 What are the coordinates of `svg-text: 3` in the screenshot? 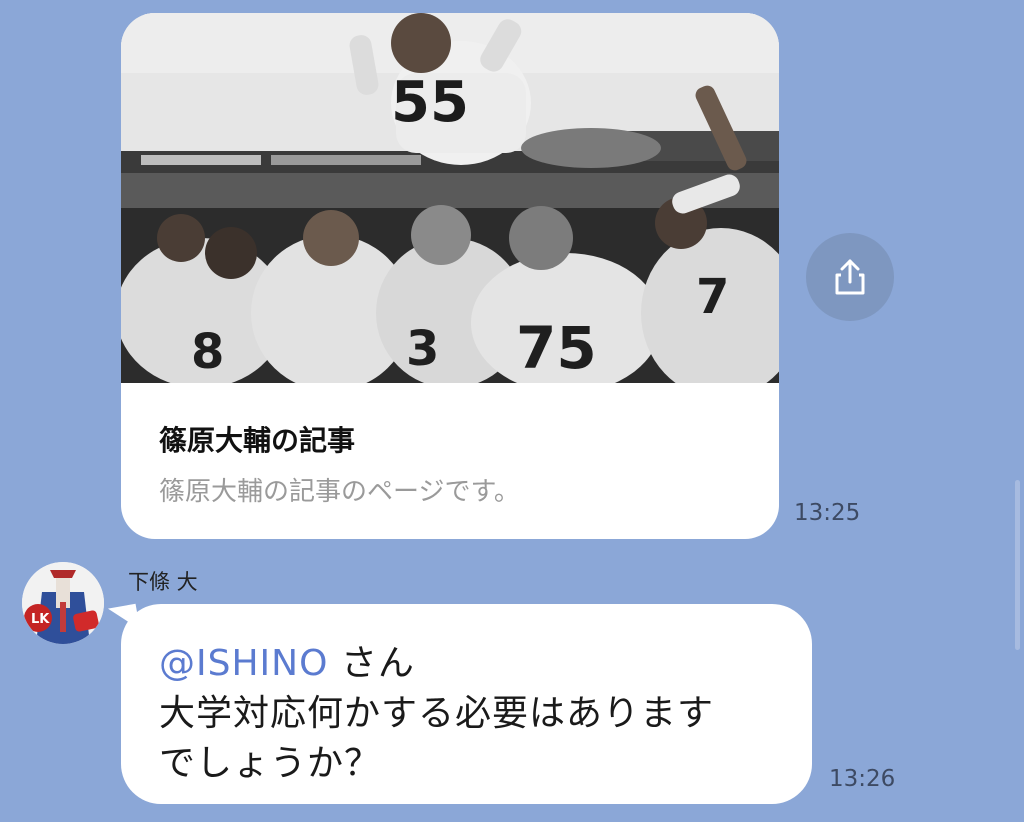 It's located at (422, 349).